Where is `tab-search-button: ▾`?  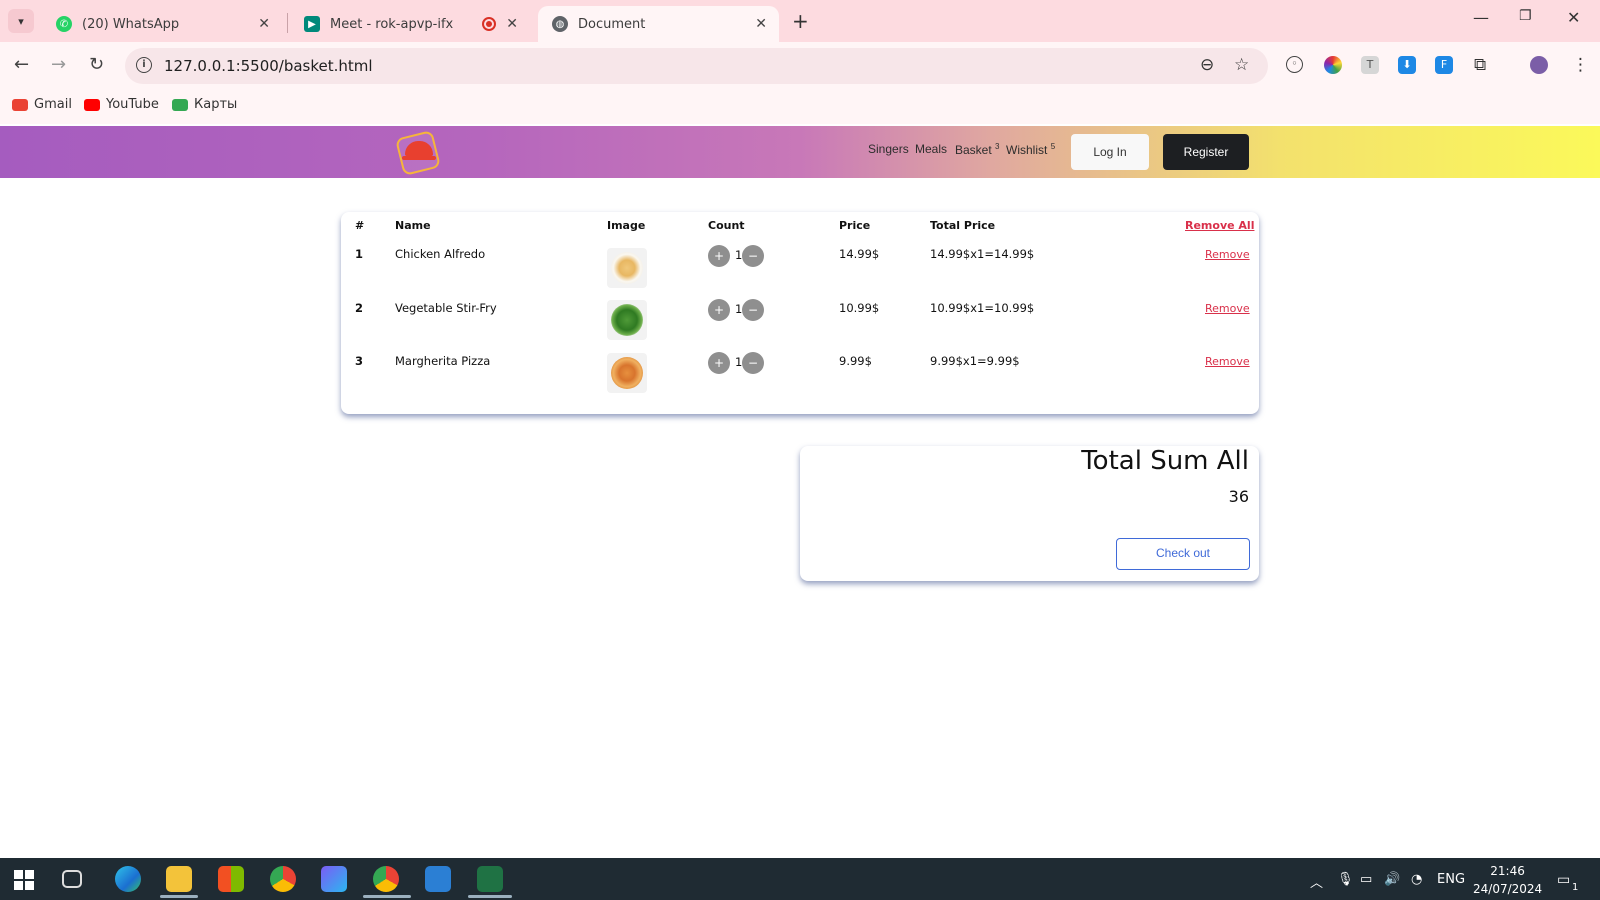 tab-search-button: ▾ is located at coordinates (21, 21).